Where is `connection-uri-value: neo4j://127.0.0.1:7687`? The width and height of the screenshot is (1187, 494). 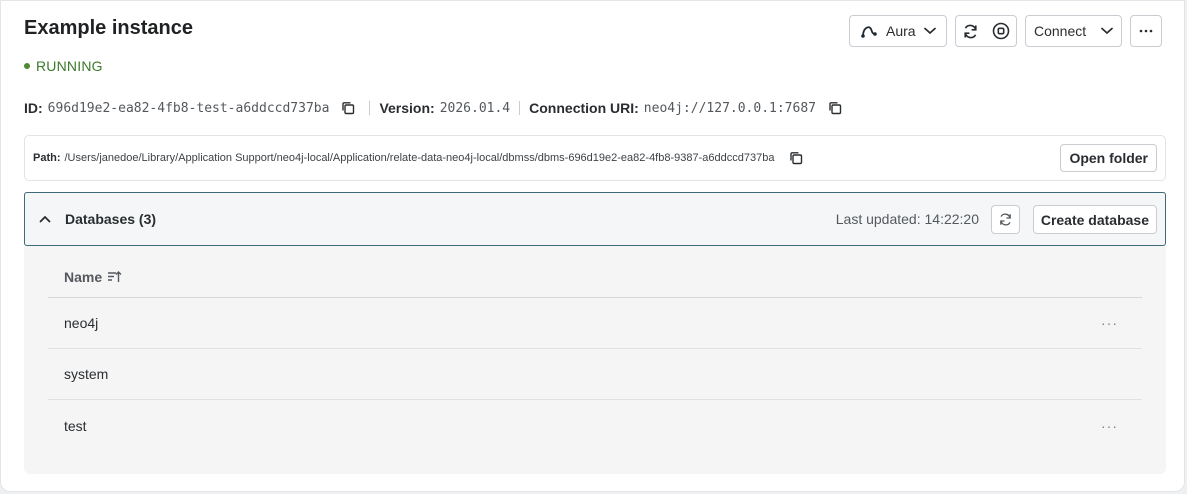 connection-uri-value: neo4j://127.0.0.1:7687 is located at coordinates (729, 108).